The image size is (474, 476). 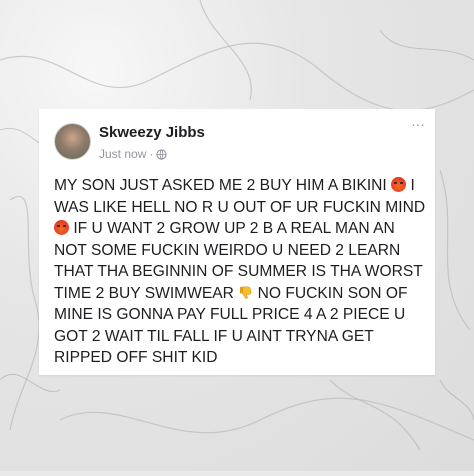 I want to click on more-options-icon: ···, so click(x=418, y=124).